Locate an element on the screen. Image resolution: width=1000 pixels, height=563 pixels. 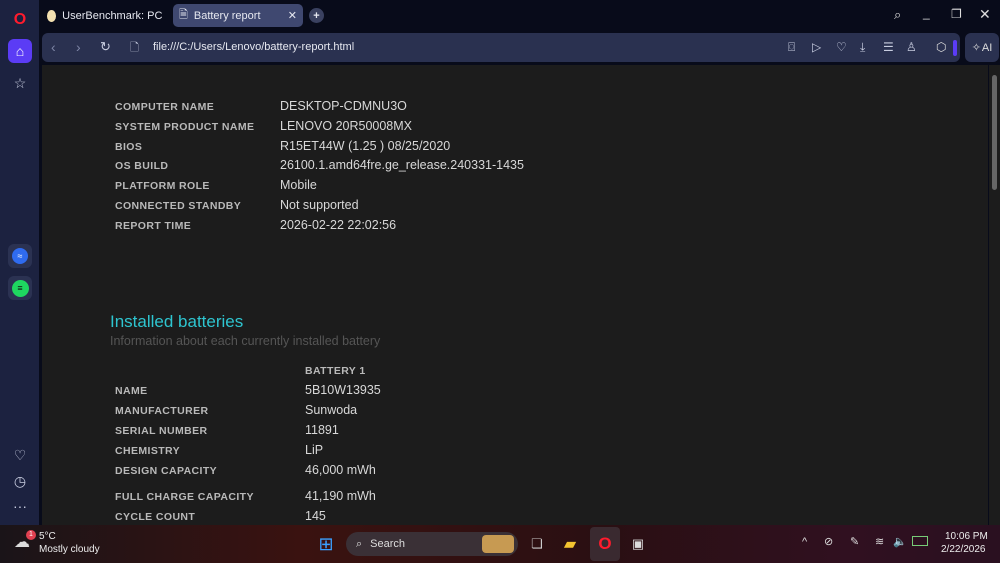
heart-bookmark-icon: ♡ is located at coordinates (841, 47).